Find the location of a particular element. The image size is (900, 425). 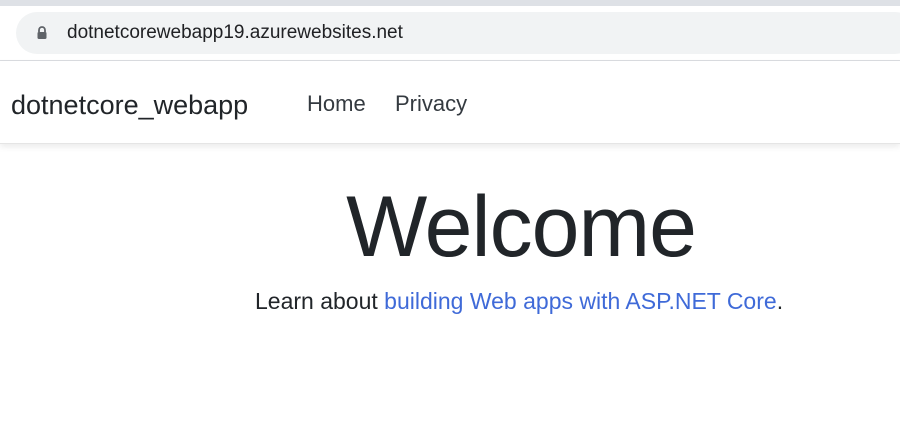

nav-link-privacy: Privacy is located at coordinates (431, 104).